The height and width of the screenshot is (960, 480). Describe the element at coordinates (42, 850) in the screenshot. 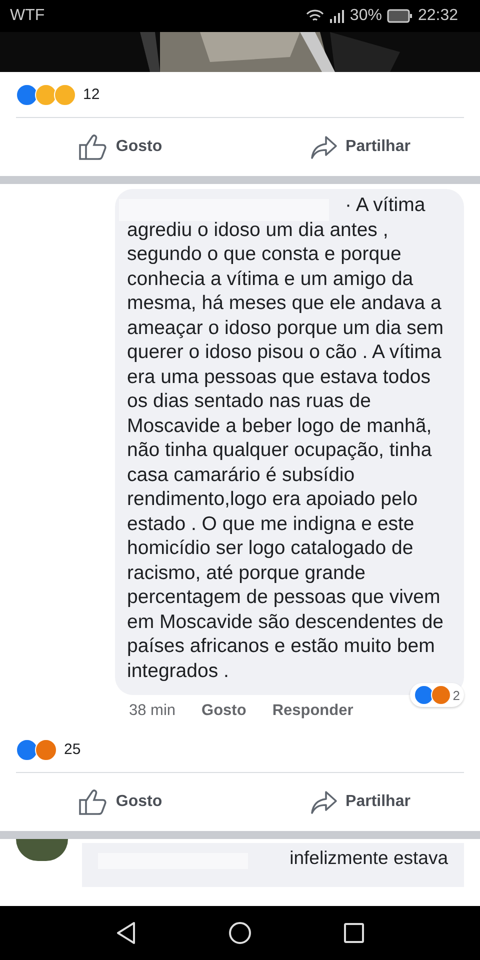

I see `avatar` at that location.